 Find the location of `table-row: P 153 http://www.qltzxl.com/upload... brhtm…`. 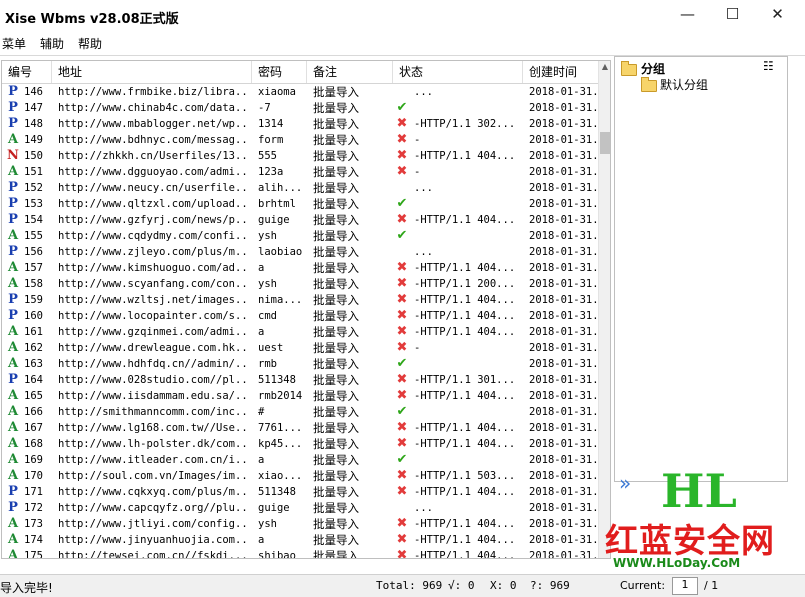

table-row: P 153 http://www.qltzxl.com/upload... brhtm… is located at coordinates (300, 204).